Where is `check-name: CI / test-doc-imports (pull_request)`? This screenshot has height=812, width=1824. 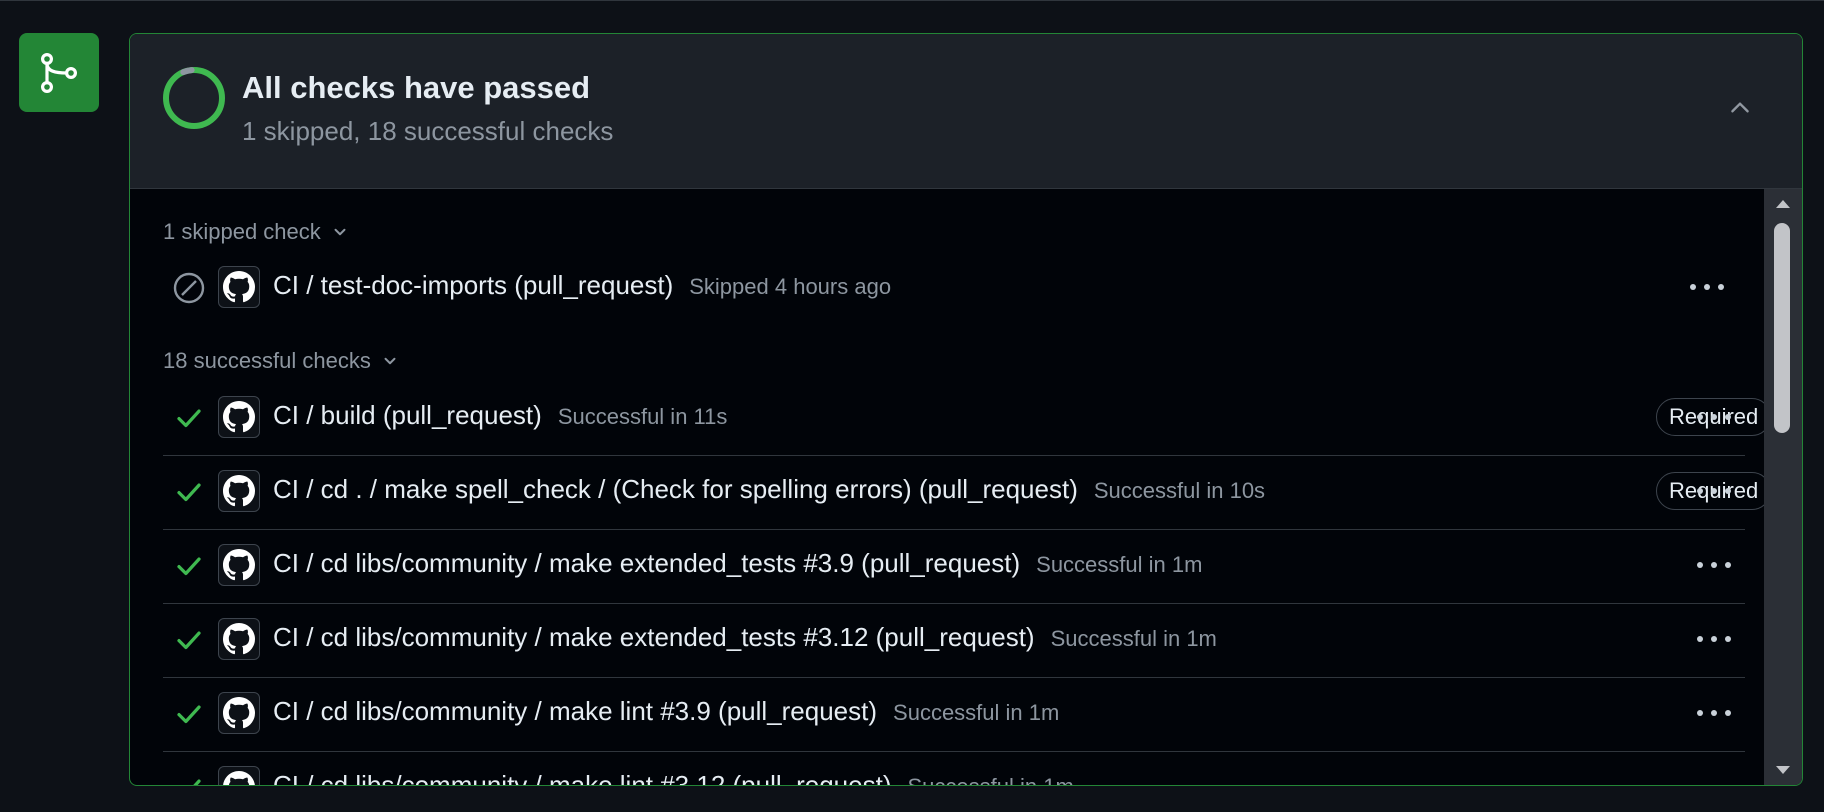
check-name: CI / test-doc-imports (pull_request) is located at coordinates (473, 285).